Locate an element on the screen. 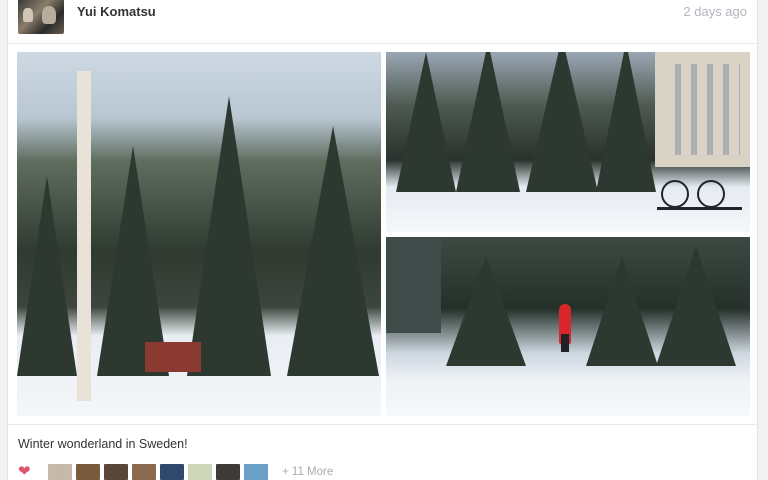 The height and width of the screenshot is (480, 768). post-header: Yui Komatsu 2 days ago is located at coordinates (382, 22).